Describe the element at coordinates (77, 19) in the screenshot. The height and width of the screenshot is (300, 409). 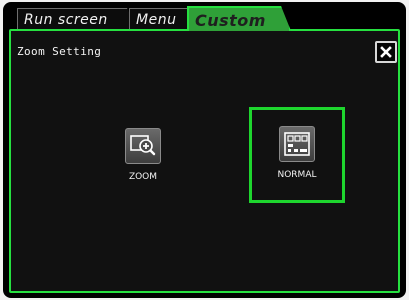
I see `tab-run-screen: Run screen` at that location.